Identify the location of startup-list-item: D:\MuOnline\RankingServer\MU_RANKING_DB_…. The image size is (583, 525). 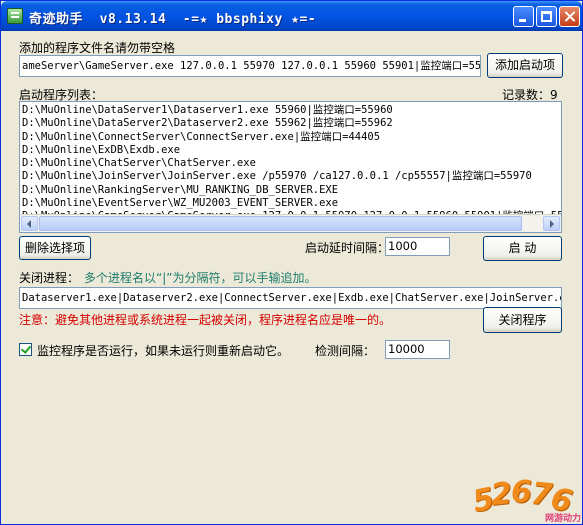
(291, 190).